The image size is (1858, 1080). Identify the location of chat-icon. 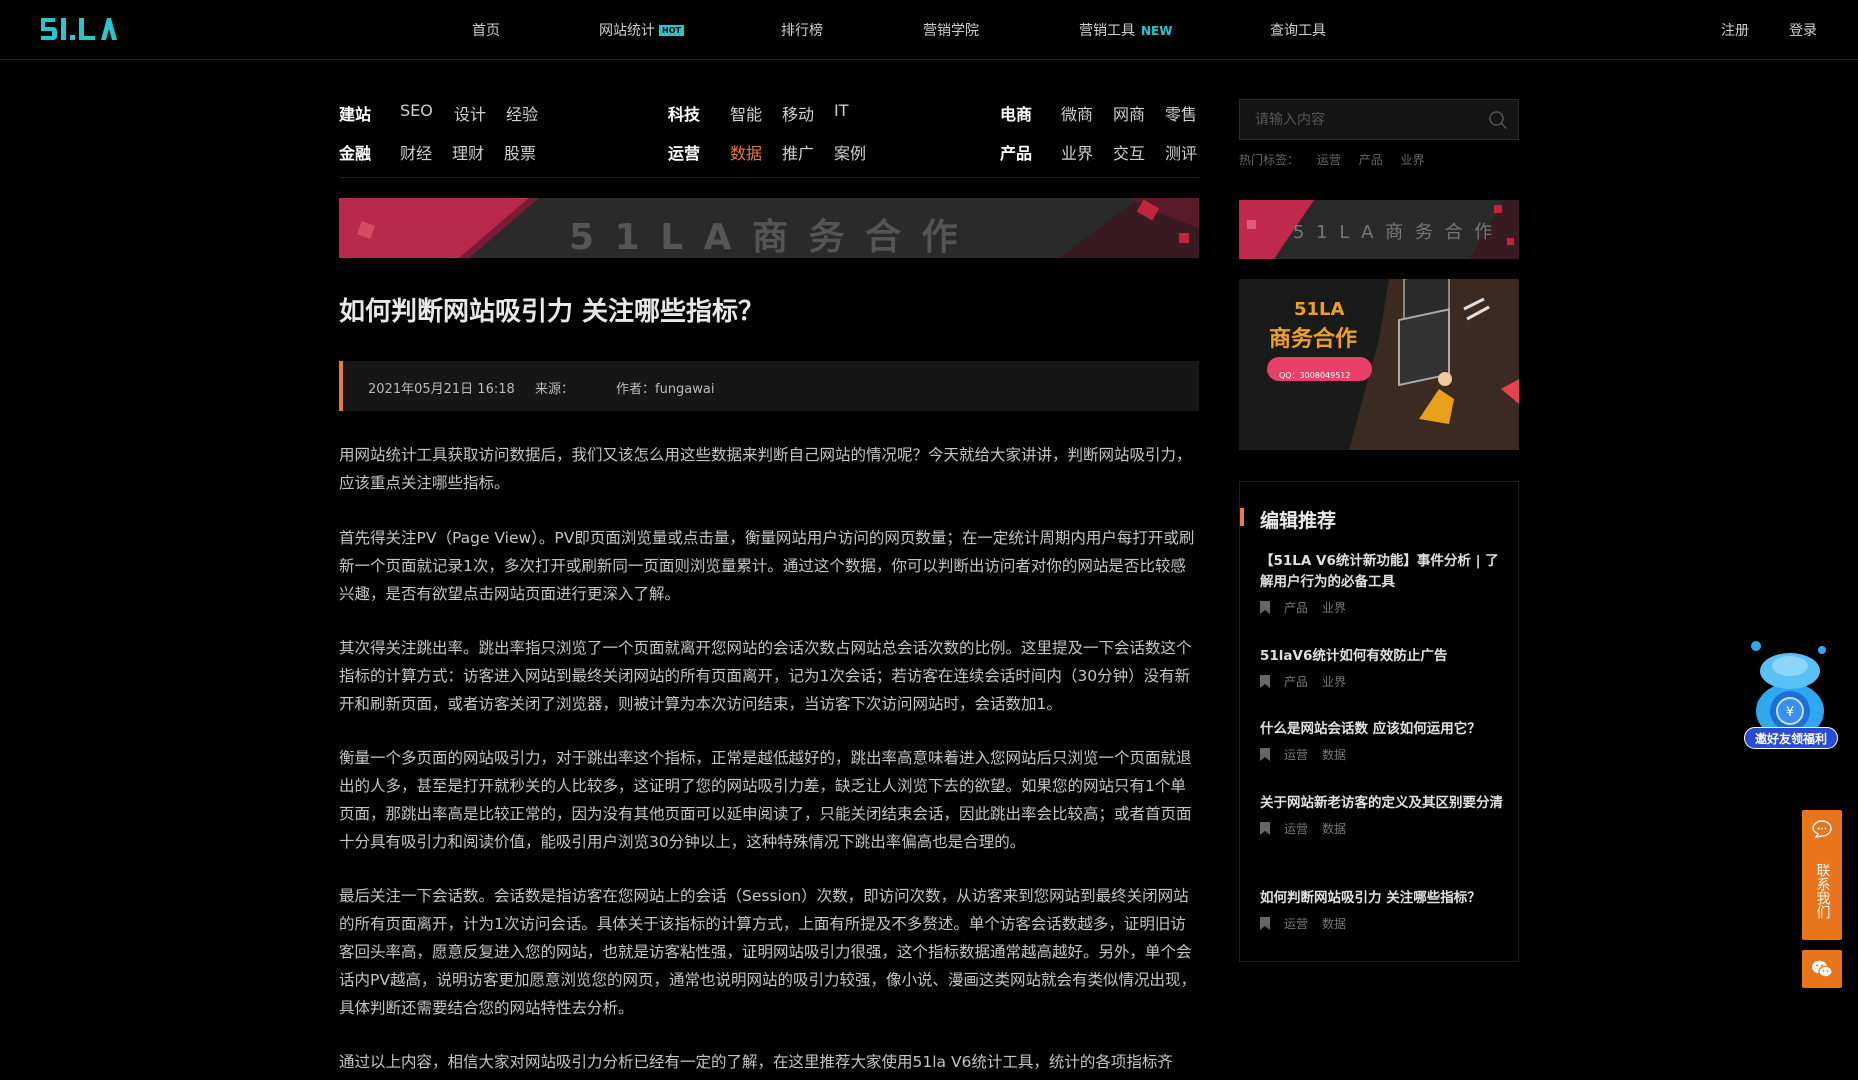
(1822, 829).